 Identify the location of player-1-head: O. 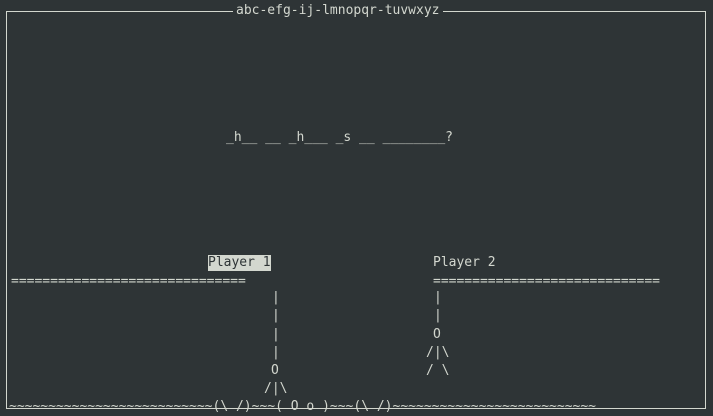
(275, 370).